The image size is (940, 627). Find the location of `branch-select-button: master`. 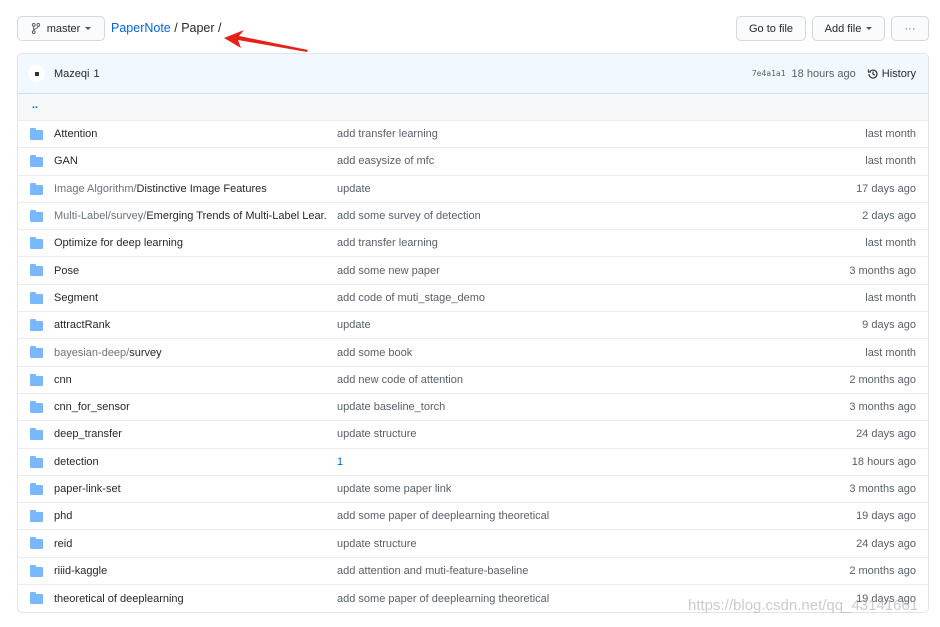

branch-select-button: master is located at coordinates (61, 28).